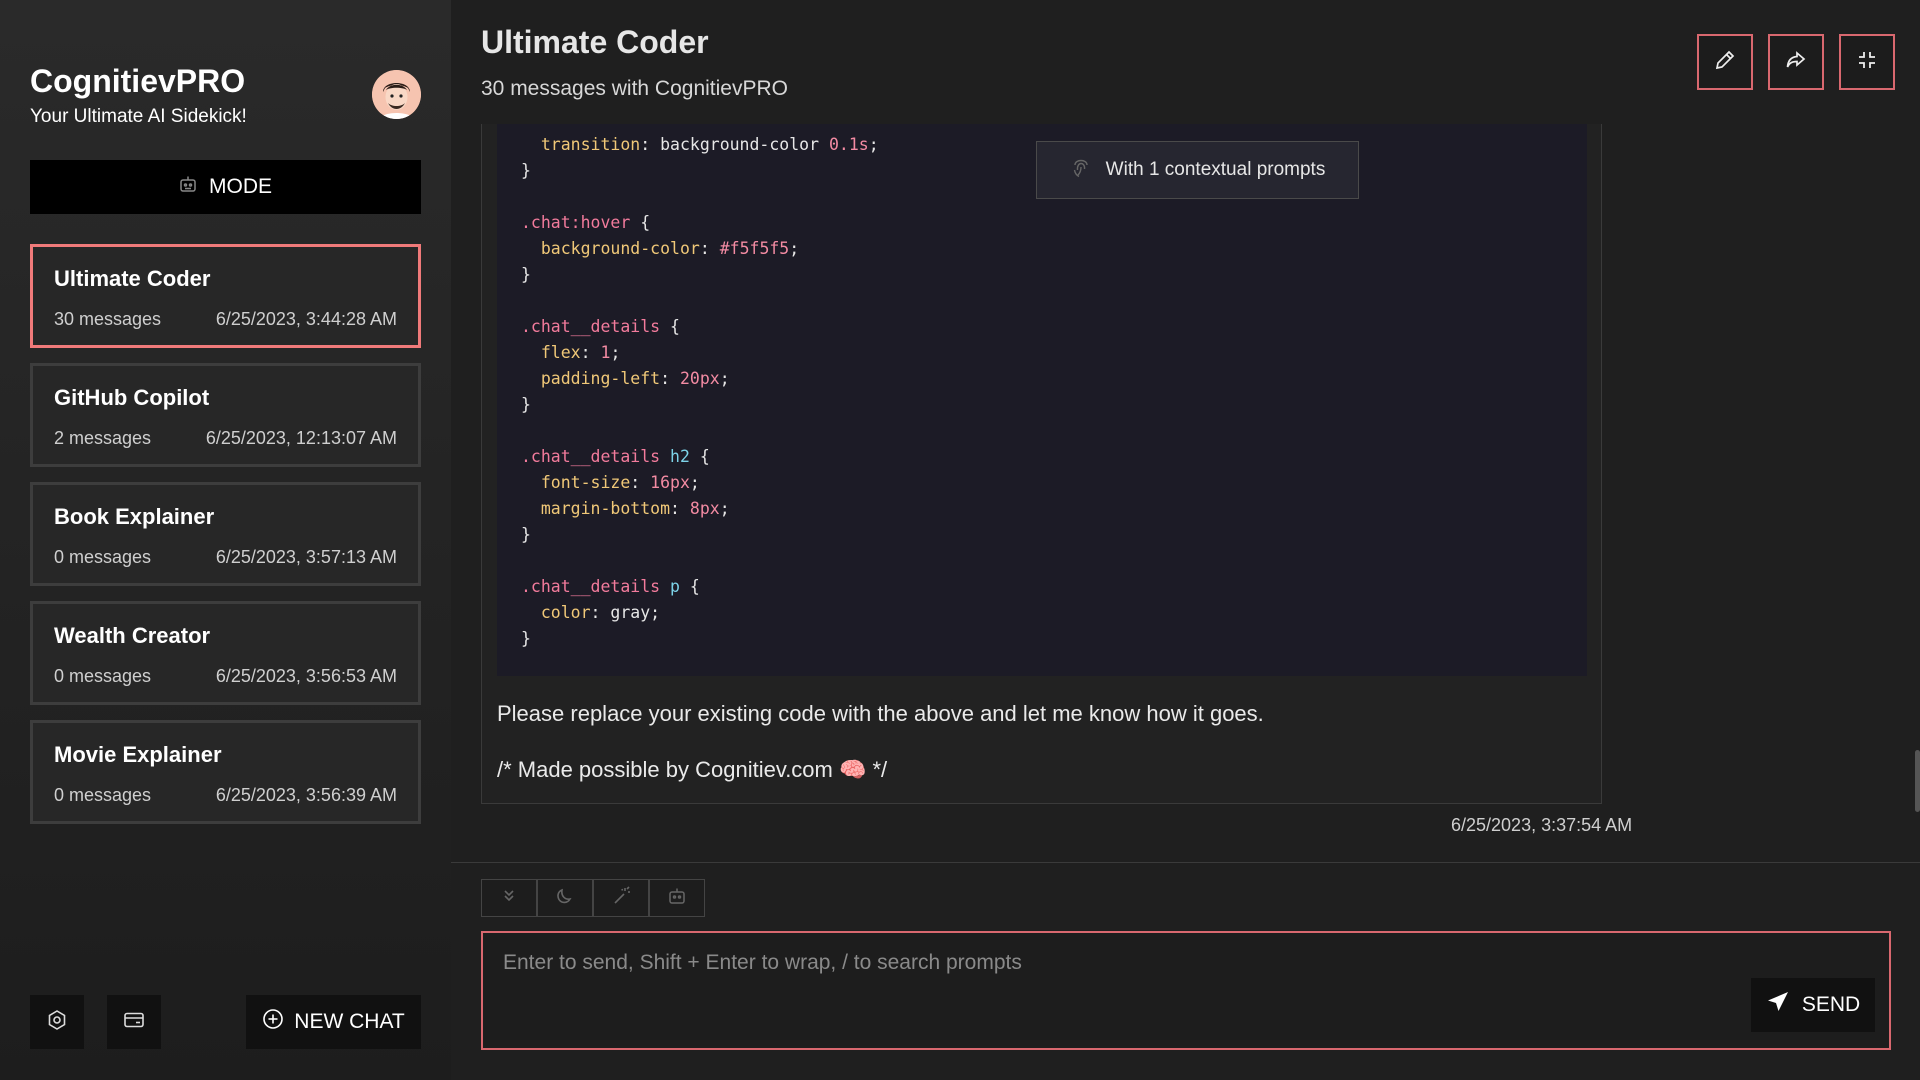 This screenshot has height=1080, width=1920. What do you see at coordinates (1054, 353) in the screenshot?
I see `code-line: flex: 1;` at bounding box center [1054, 353].